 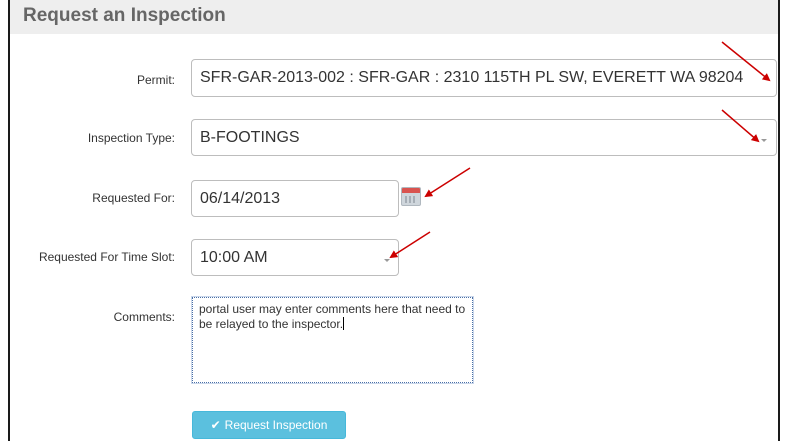 I want to click on time-slot-selected-value: 10:00 AM, so click(x=234, y=257).